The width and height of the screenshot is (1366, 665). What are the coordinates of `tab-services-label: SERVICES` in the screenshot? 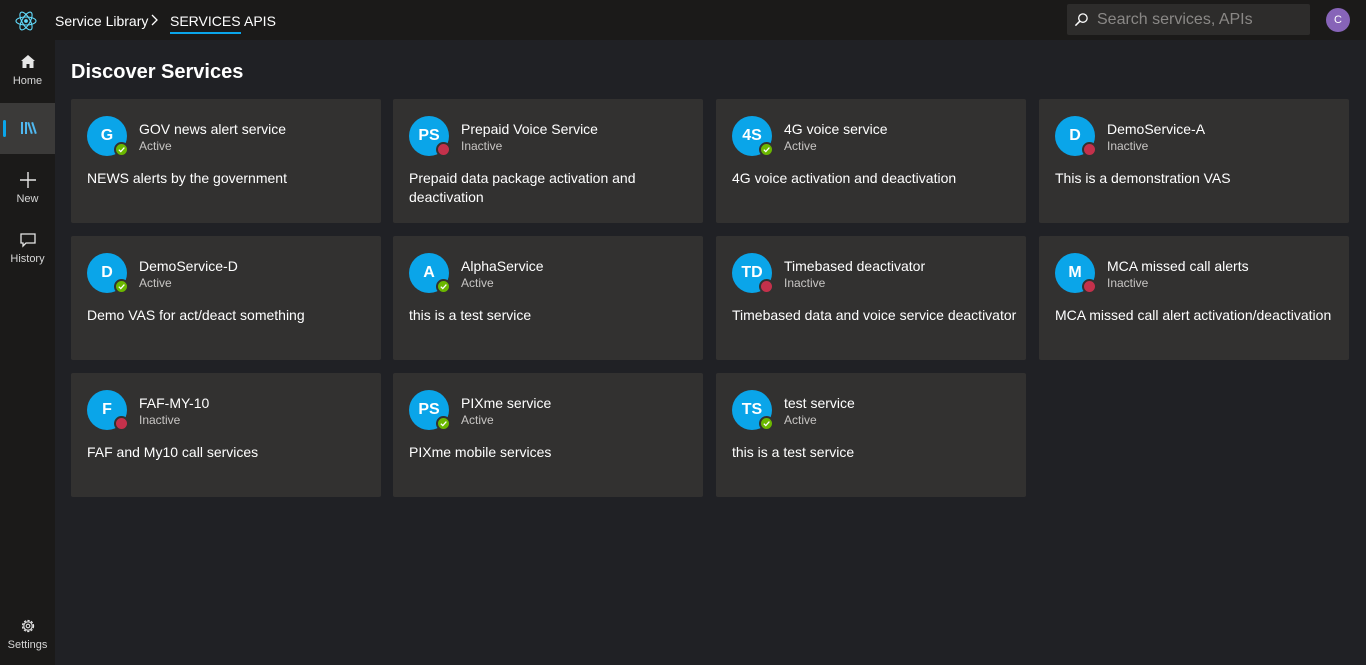 It's located at (205, 21).